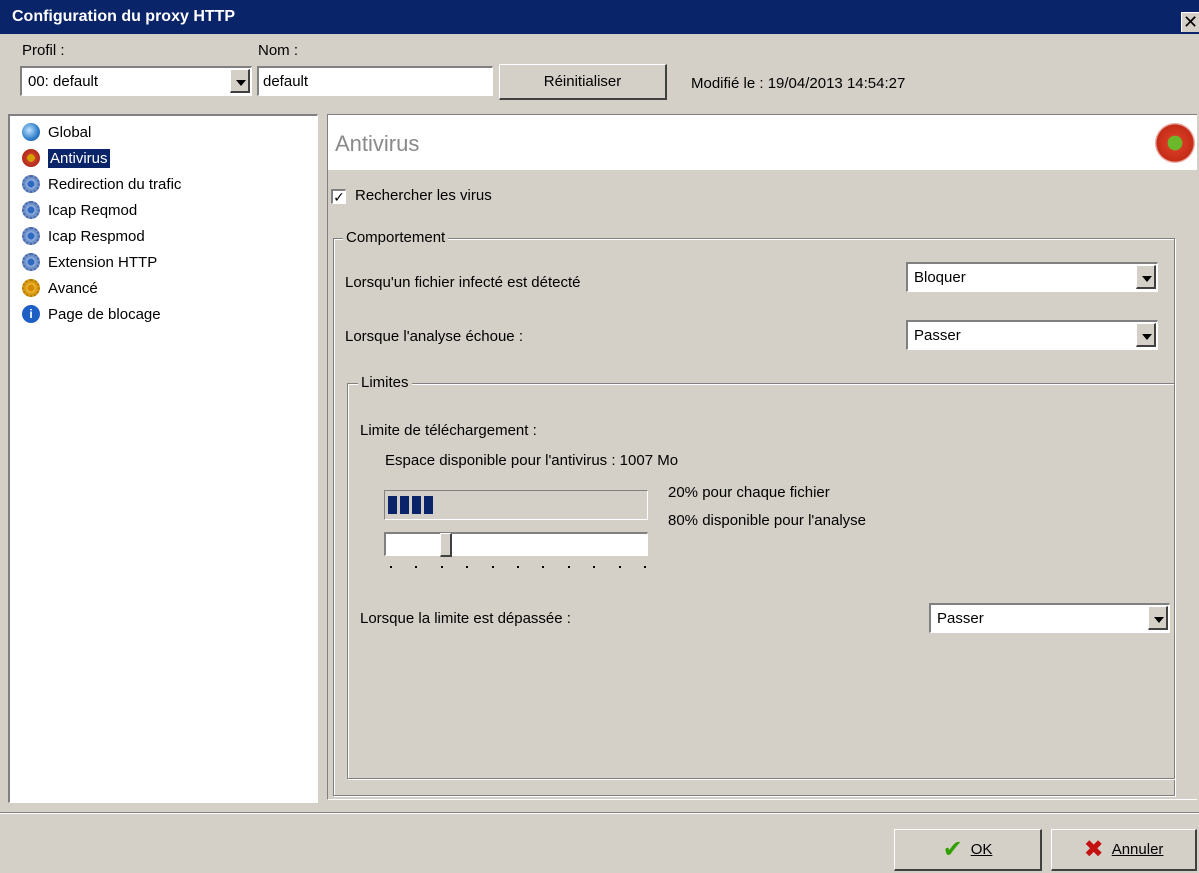 This screenshot has width=1199, height=873. I want to click on ok-button: ✔ OK, so click(968, 850).